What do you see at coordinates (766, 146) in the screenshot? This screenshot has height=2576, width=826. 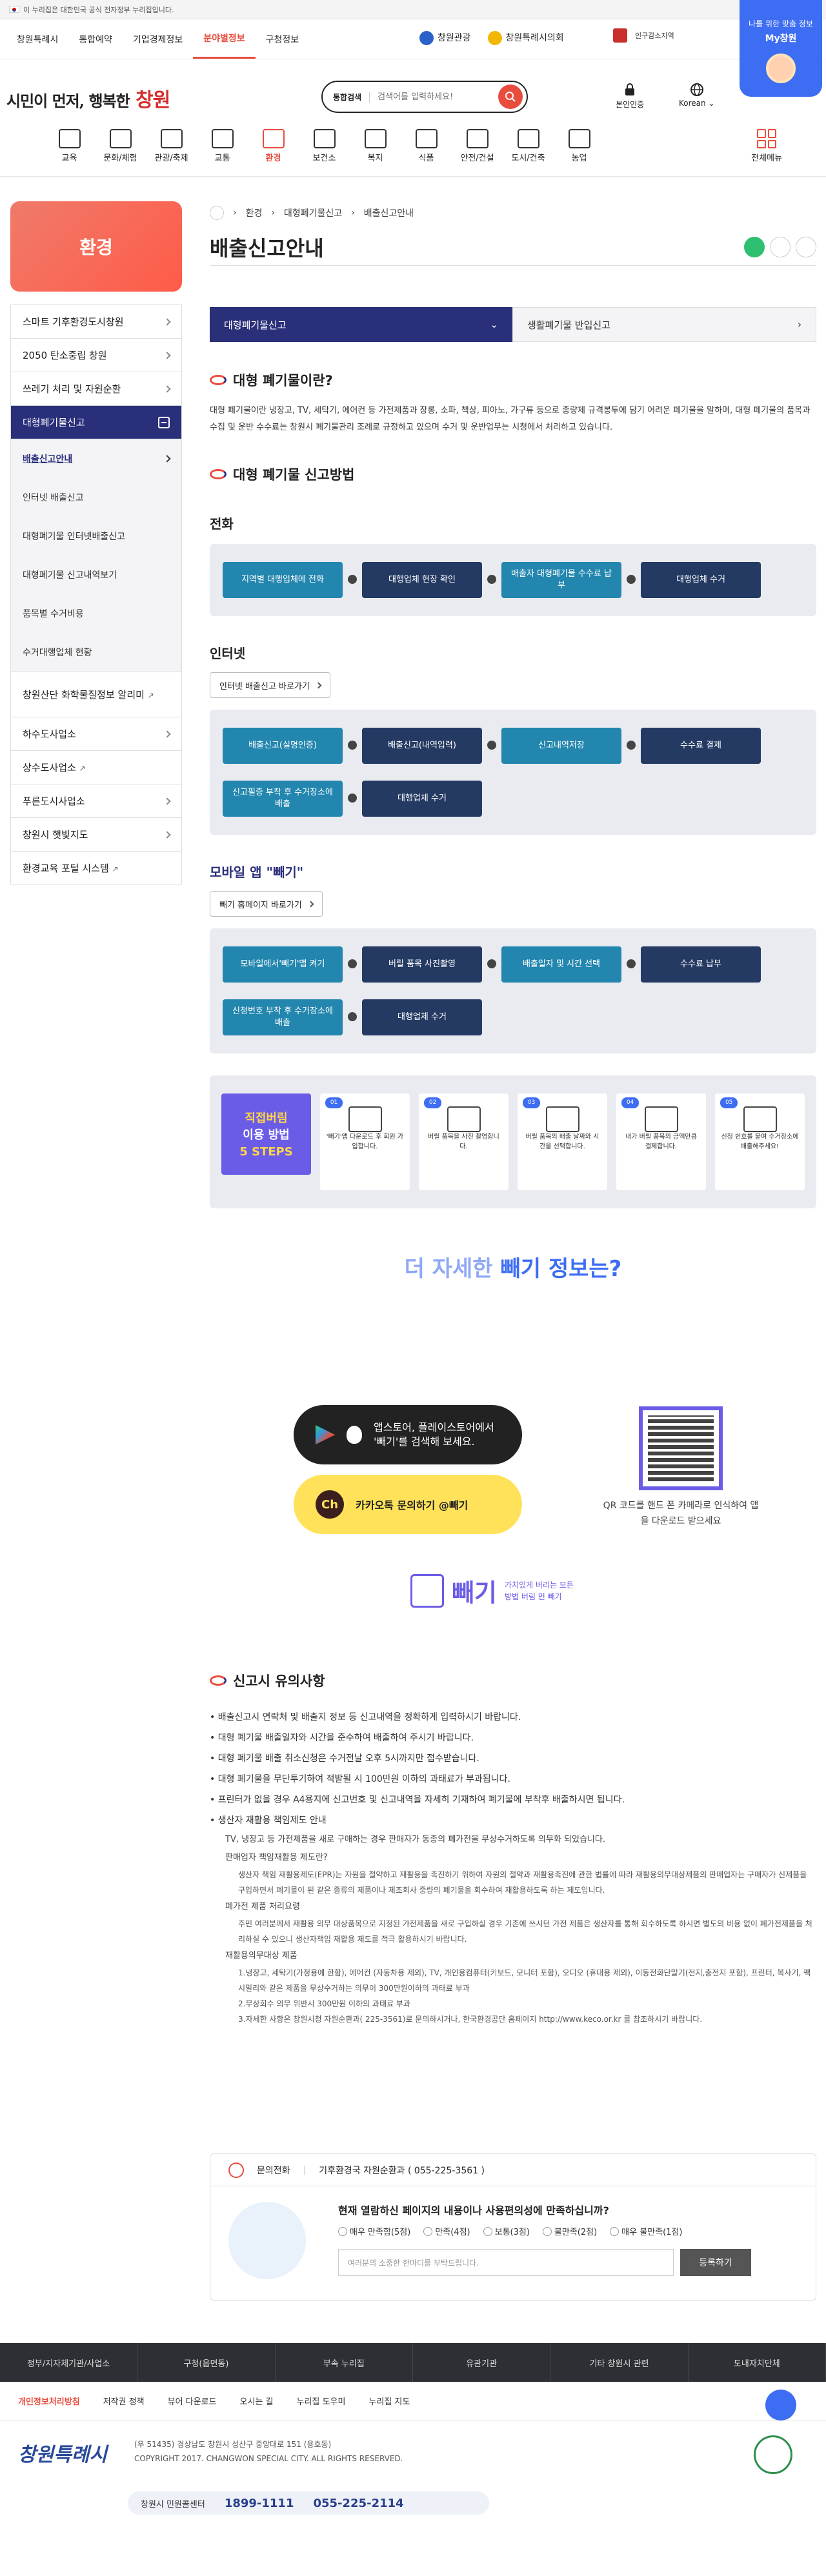 I see `all-menu-button: 전체메뉴` at bounding box center [766, 146].